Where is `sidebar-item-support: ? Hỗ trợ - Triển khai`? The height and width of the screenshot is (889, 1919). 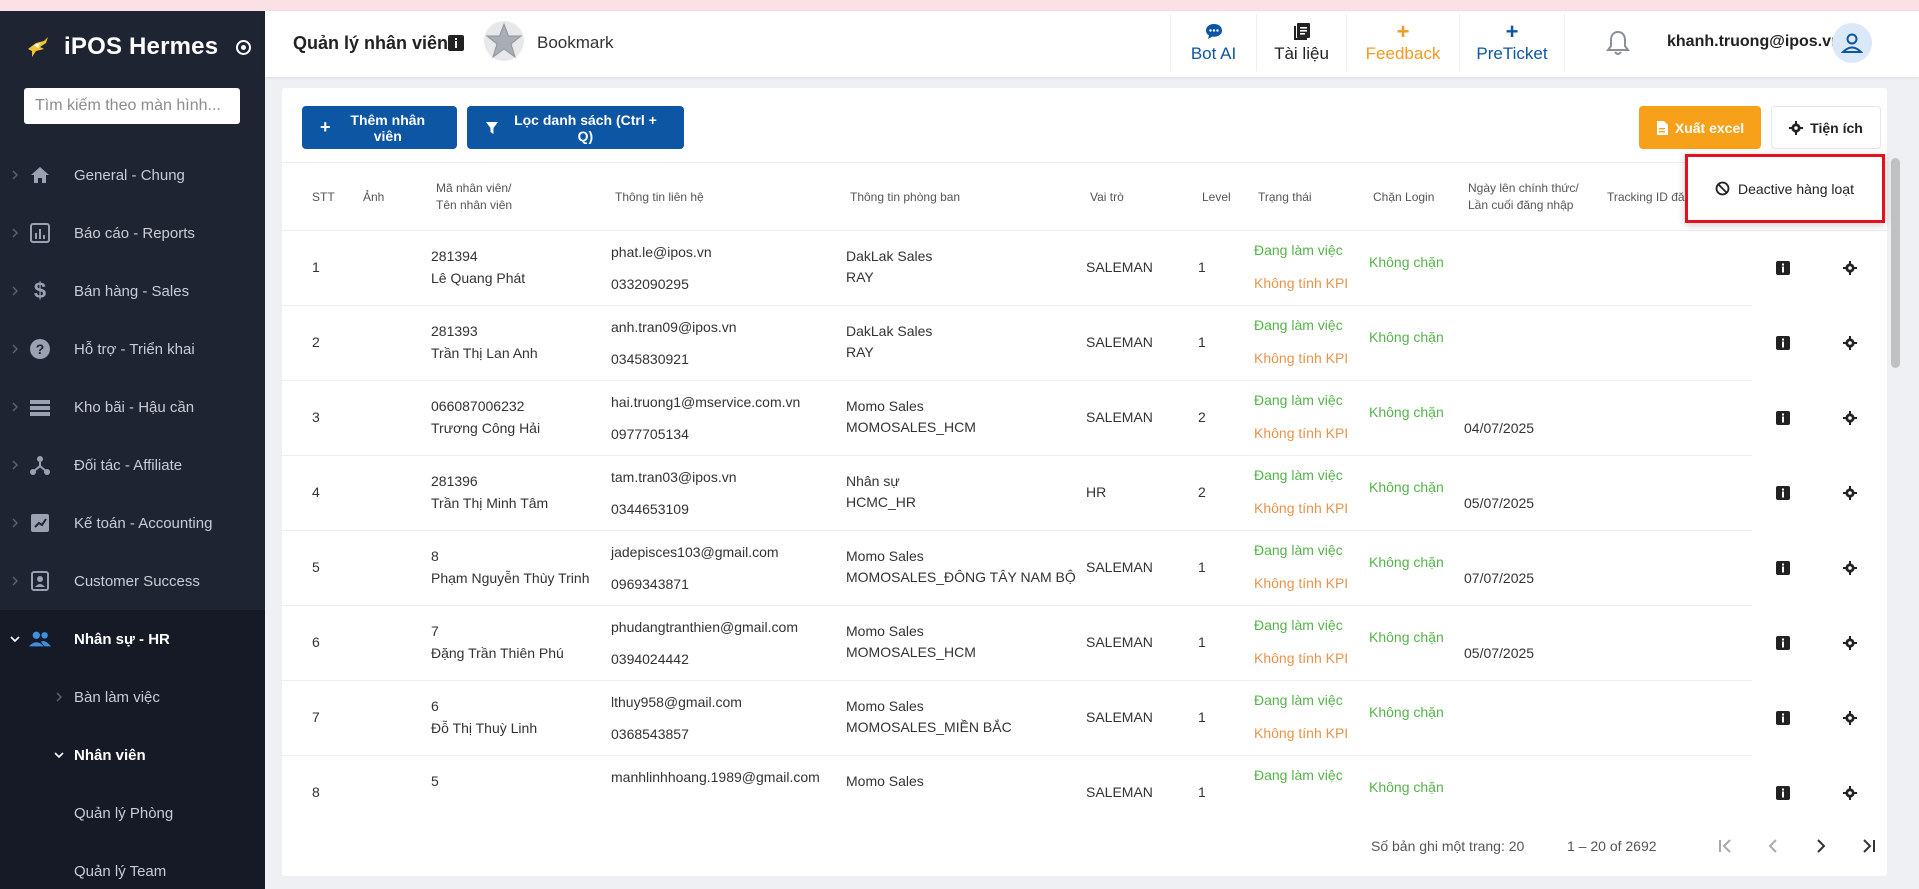 sidebar-item-support: ? Hỗ trợ - Triển khai is located at coordinates (132, 349).